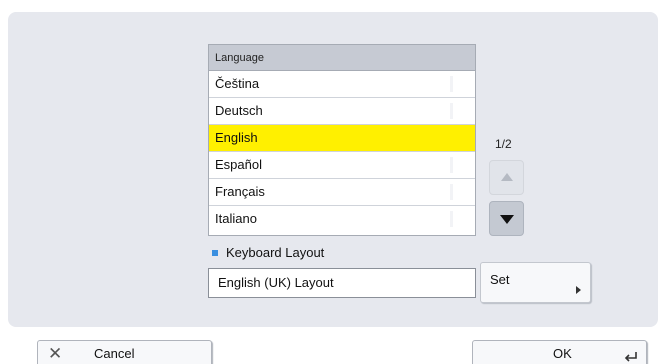 Image resolution: width=666 pixels, height=364 pixels. Describe the element at coordinates (535, 282) in the screenshot. I see `set-button: Set` at that location.